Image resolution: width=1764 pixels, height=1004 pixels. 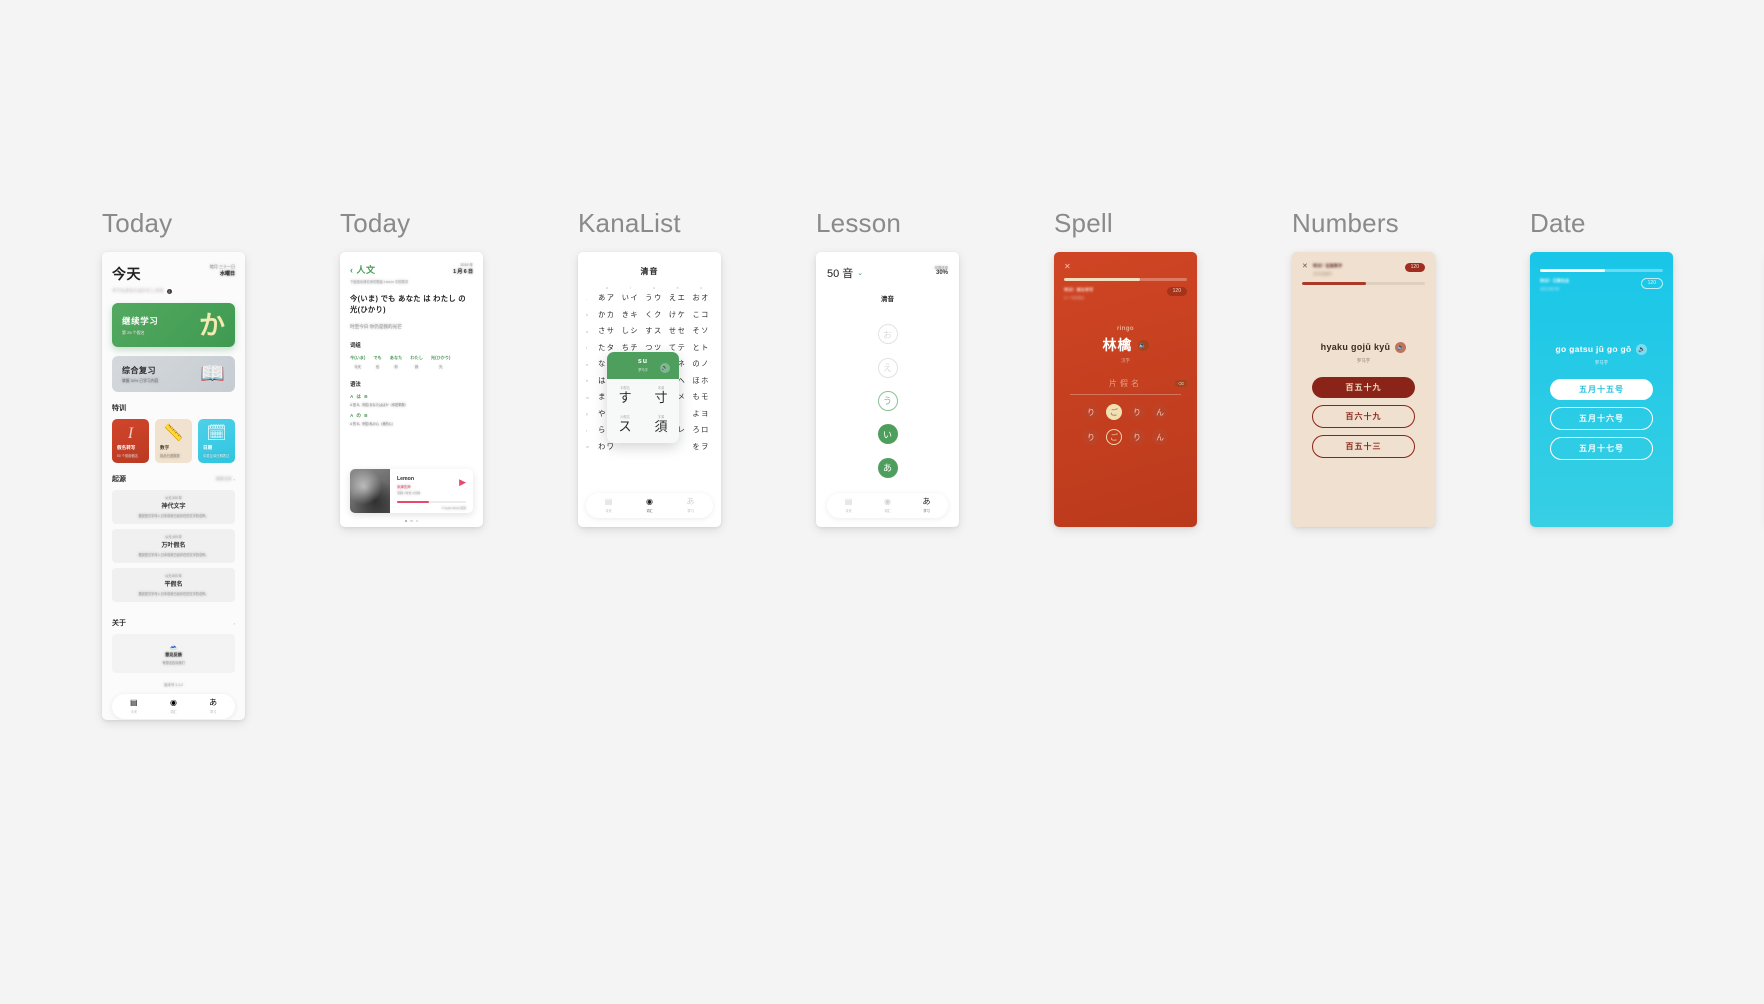 I want to click on lesson-node: お, so click(x=887, y=334).